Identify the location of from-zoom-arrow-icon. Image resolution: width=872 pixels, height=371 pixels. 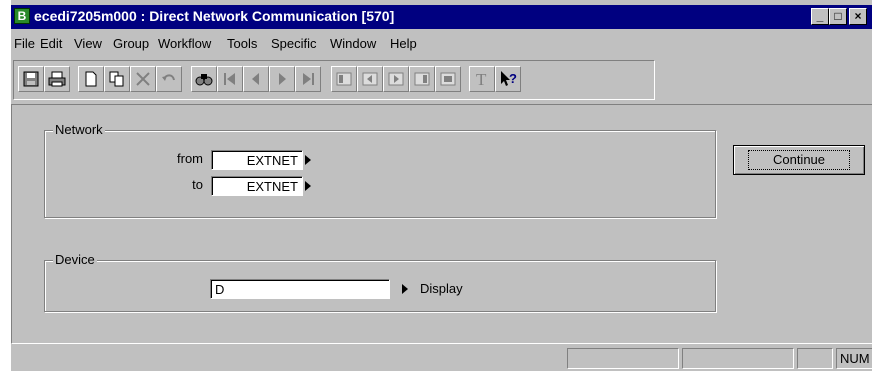
(308, 160).